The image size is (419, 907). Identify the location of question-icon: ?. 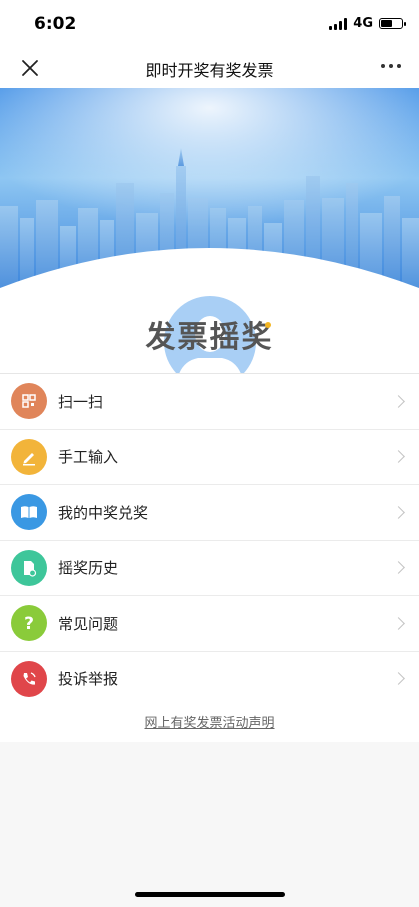
(29, 623).